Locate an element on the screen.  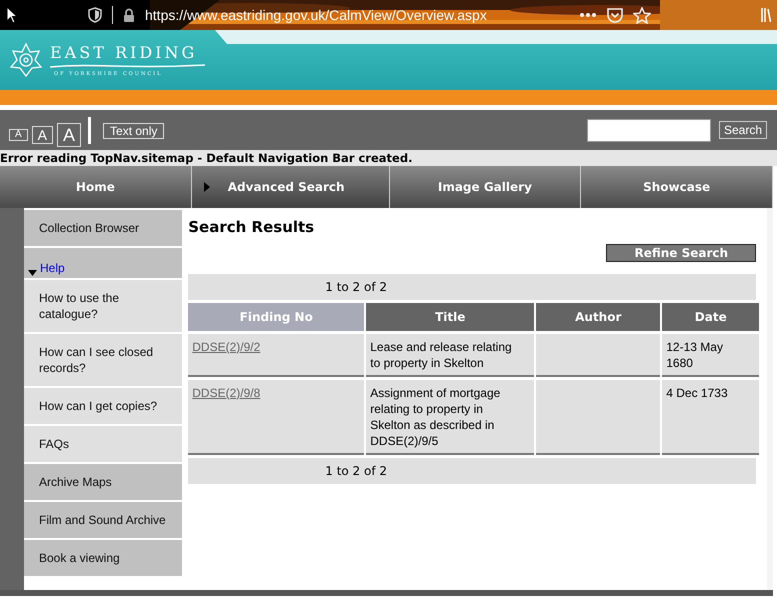
text-only-button: Text only is located at coordinates (133, 131).